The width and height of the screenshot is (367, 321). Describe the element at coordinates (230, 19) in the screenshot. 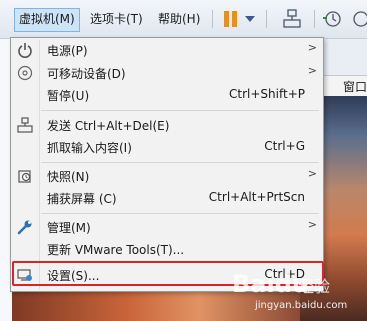

I see `pause-icon` at that location.